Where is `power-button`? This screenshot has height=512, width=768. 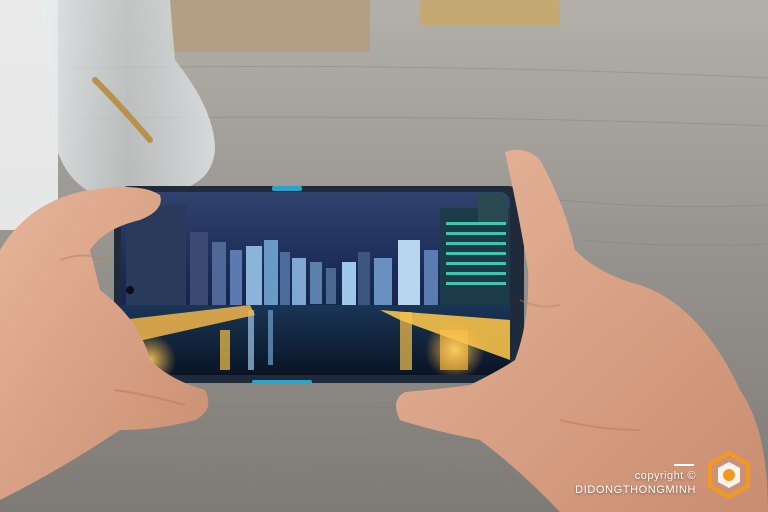
power-button is located at coordinates (287, 188).